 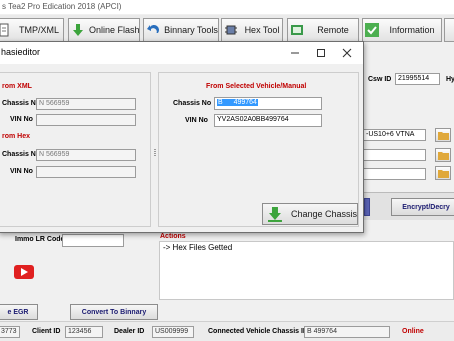 What do you see at coordinates (114, 30) in the screenshot?
I see `online-flash-label: Online Flash` at bounding box center [114, 30].